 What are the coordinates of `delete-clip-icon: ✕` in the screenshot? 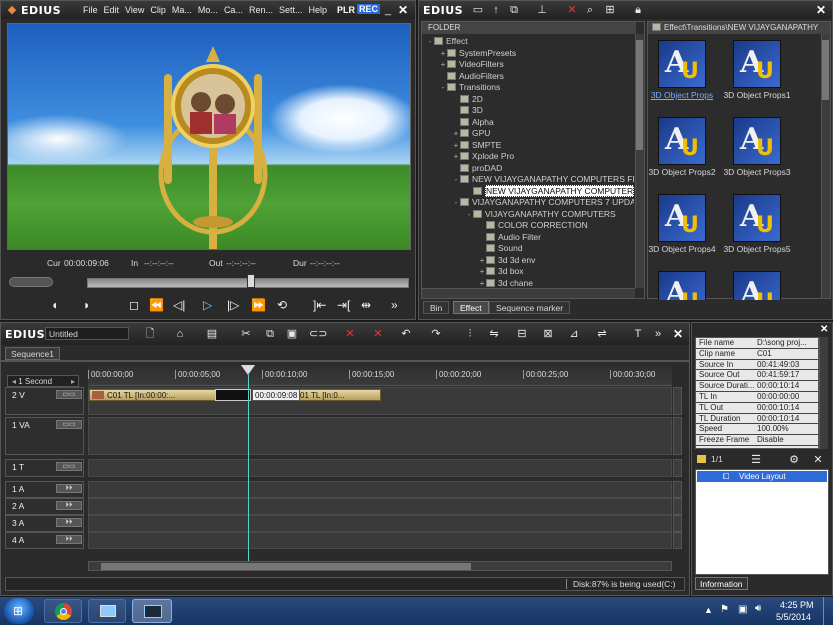 It's located at (350, 334).